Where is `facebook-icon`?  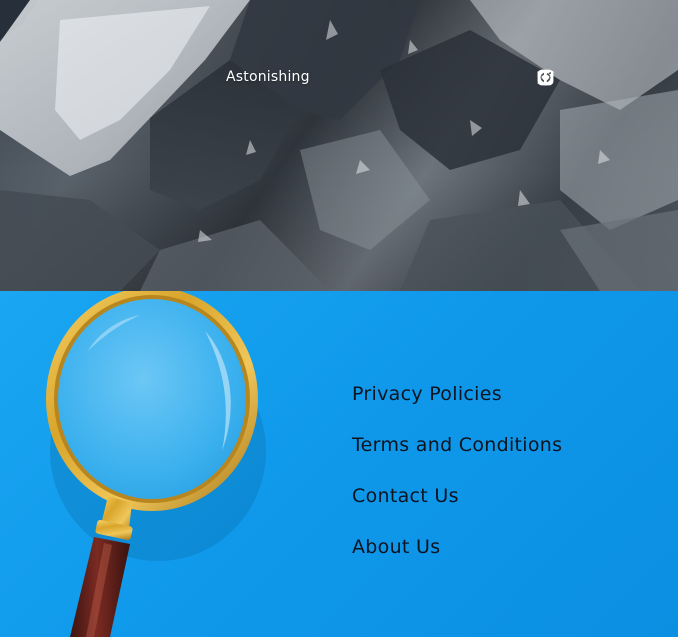
facebook-icon is located at coordinates (545, 77).